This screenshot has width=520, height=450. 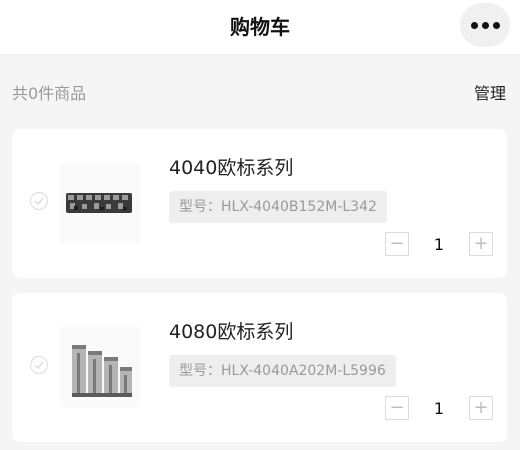 I want to click on product-title: 4080欧标系列, so click(x=231, y=330).